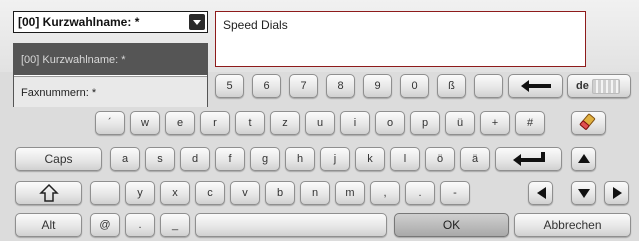 The height and width of the screenshot is (241, 639). Describe the element at coordinates (530, 123) in the screenshot. I see `key-hash: #` at that location.